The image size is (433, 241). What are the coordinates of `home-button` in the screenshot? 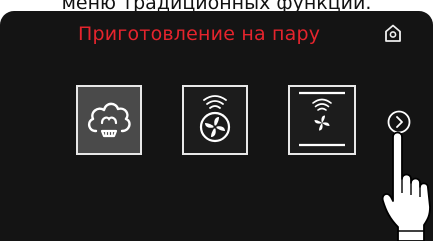 It's located at (393, 33).